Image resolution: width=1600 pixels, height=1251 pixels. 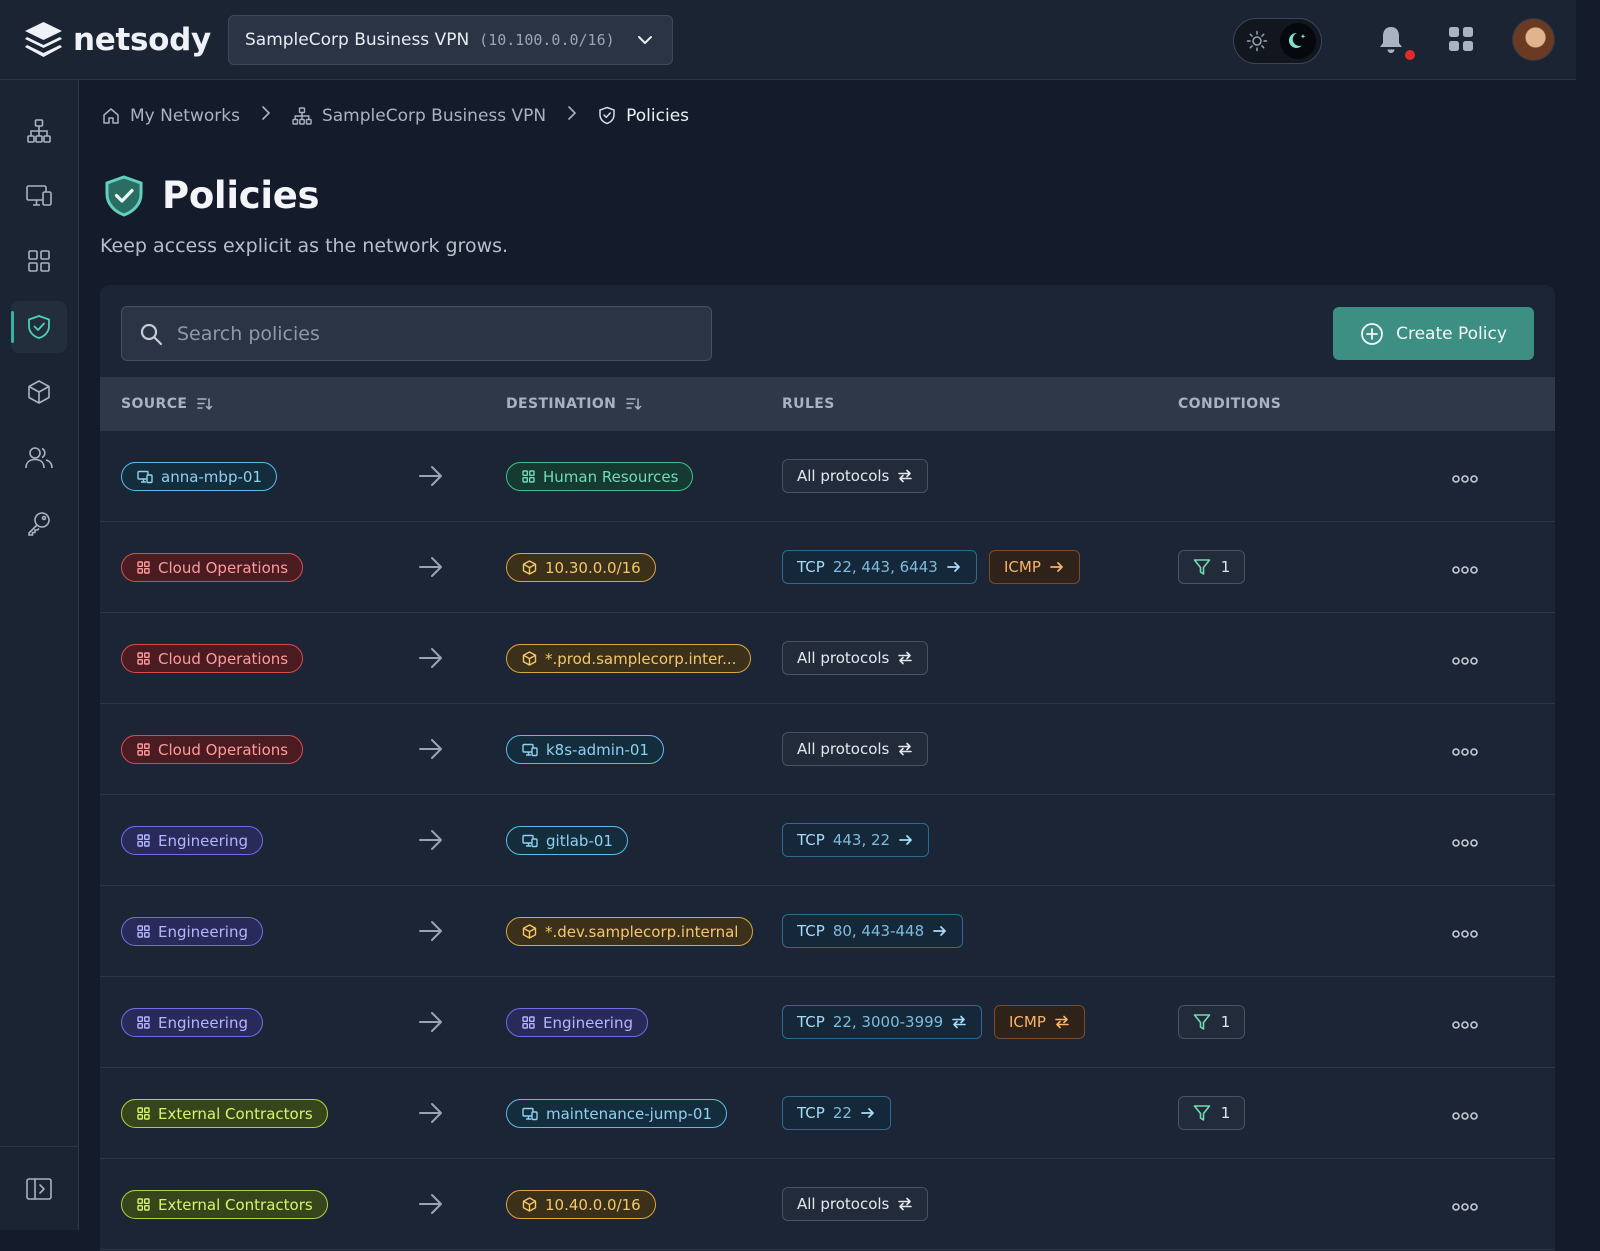 I want to click on table-row: anna-mbp-01 Human Resources All protocols, so click(x=827, y=476).